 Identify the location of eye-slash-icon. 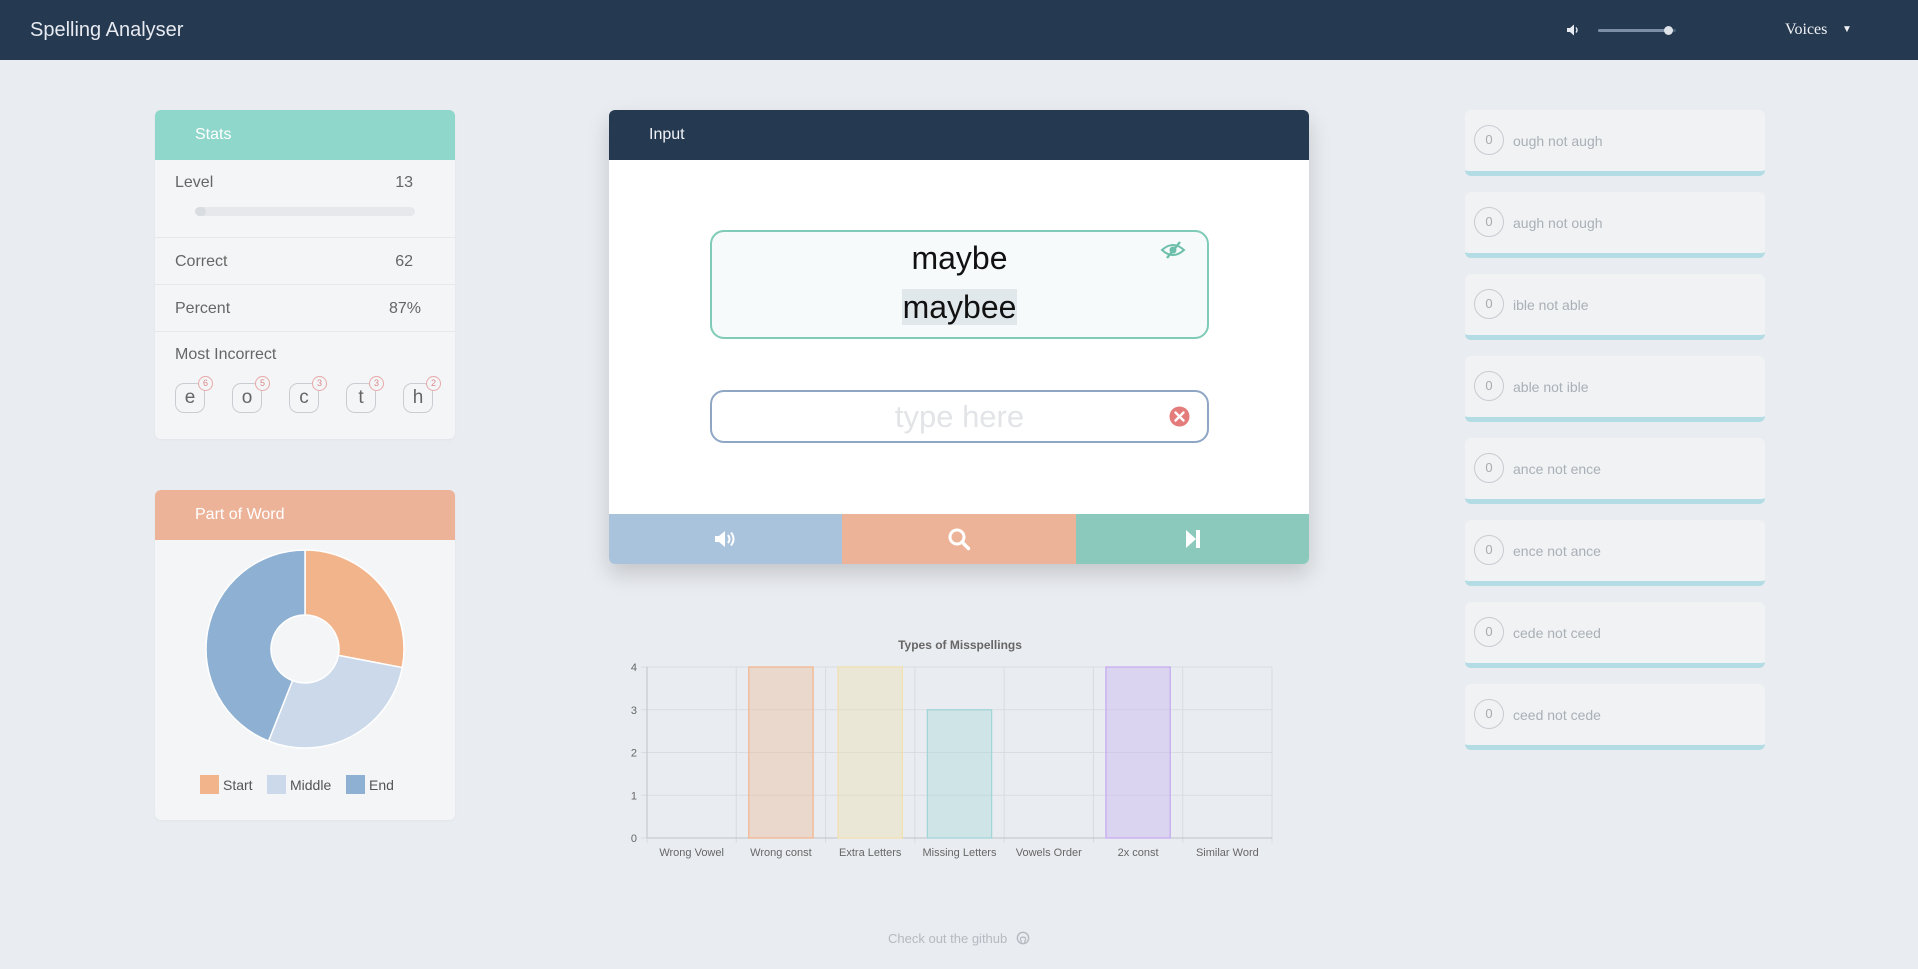
(1173, 250).